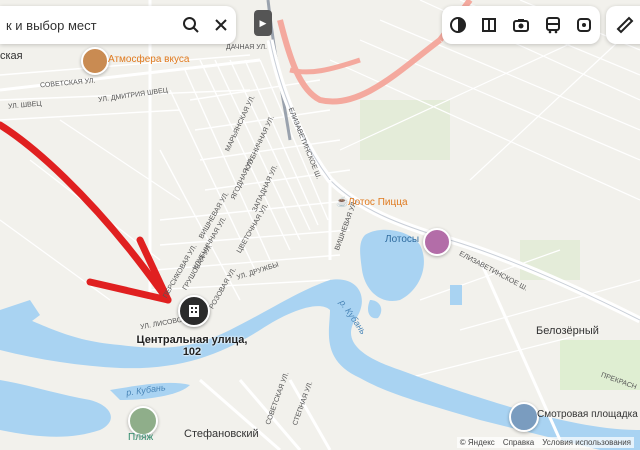  I want to click on map-footer: © Яндекс Справка Условия использования, so click(545, 442).